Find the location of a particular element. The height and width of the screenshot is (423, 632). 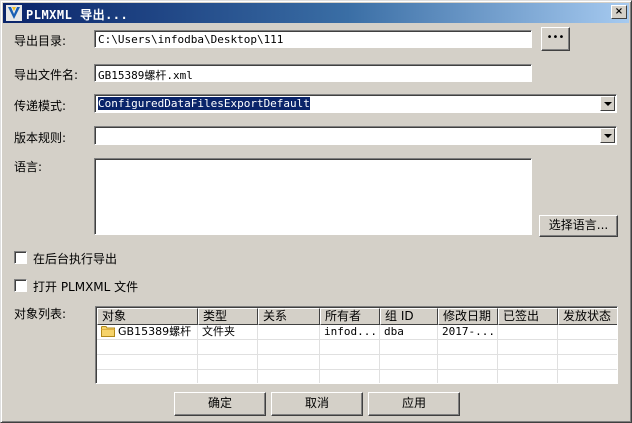

checked-out-cell is located at coordinates (528, 332).